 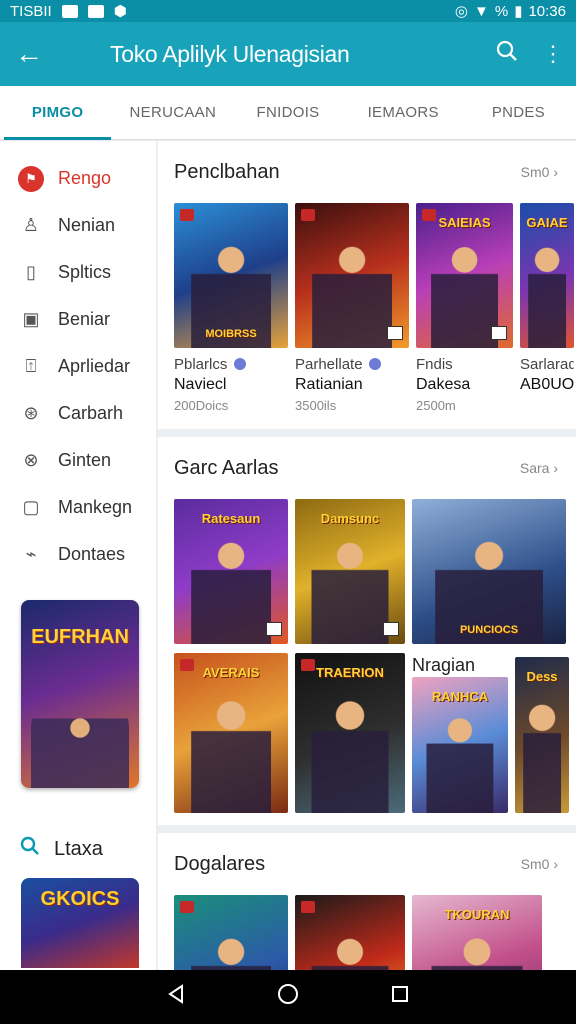 I want to click on app-name: Ratianian, so click(x=329, y=384).